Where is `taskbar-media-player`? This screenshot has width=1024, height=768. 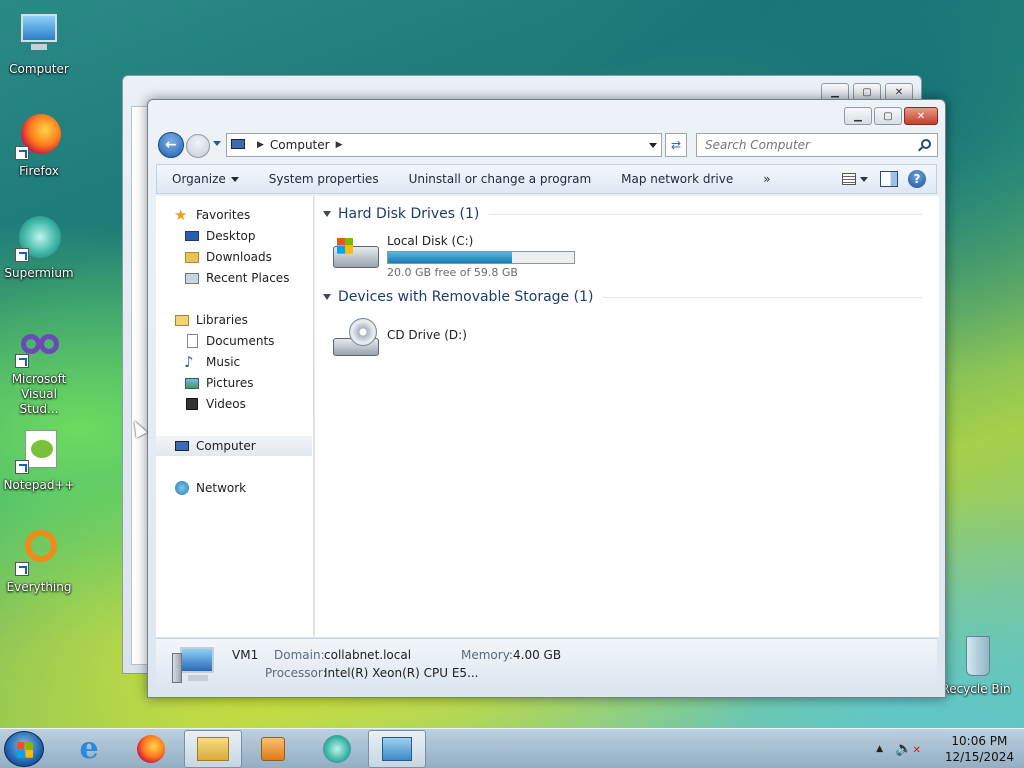 taskbar-media-player is located at coordinates (273, 749).